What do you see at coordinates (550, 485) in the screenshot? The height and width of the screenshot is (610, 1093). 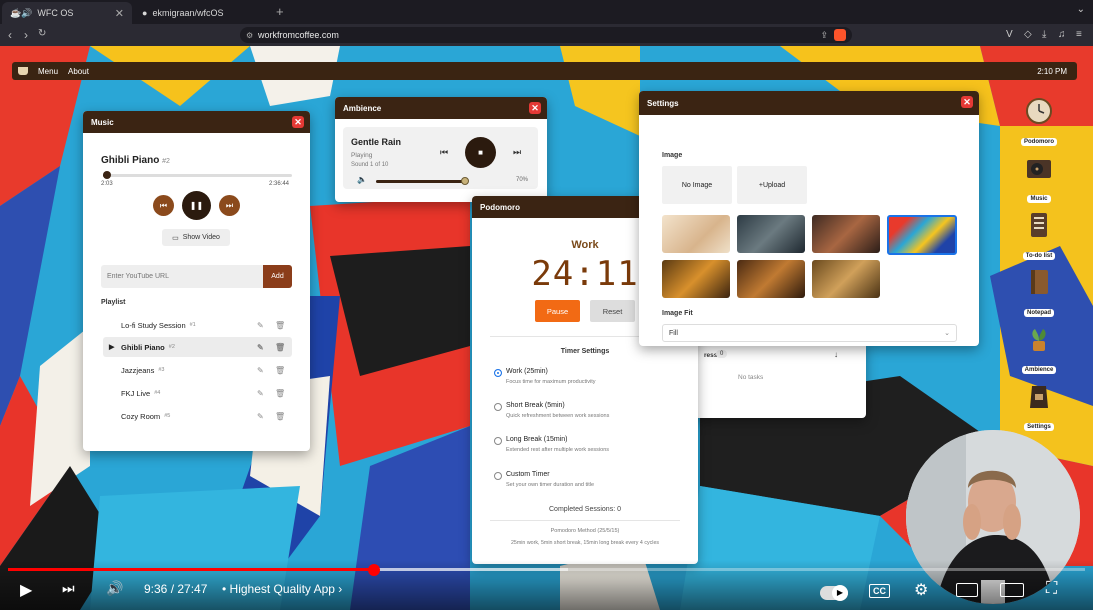 I see `option-desc: Set your own timer duration and title` at bounding box center [550, 485].